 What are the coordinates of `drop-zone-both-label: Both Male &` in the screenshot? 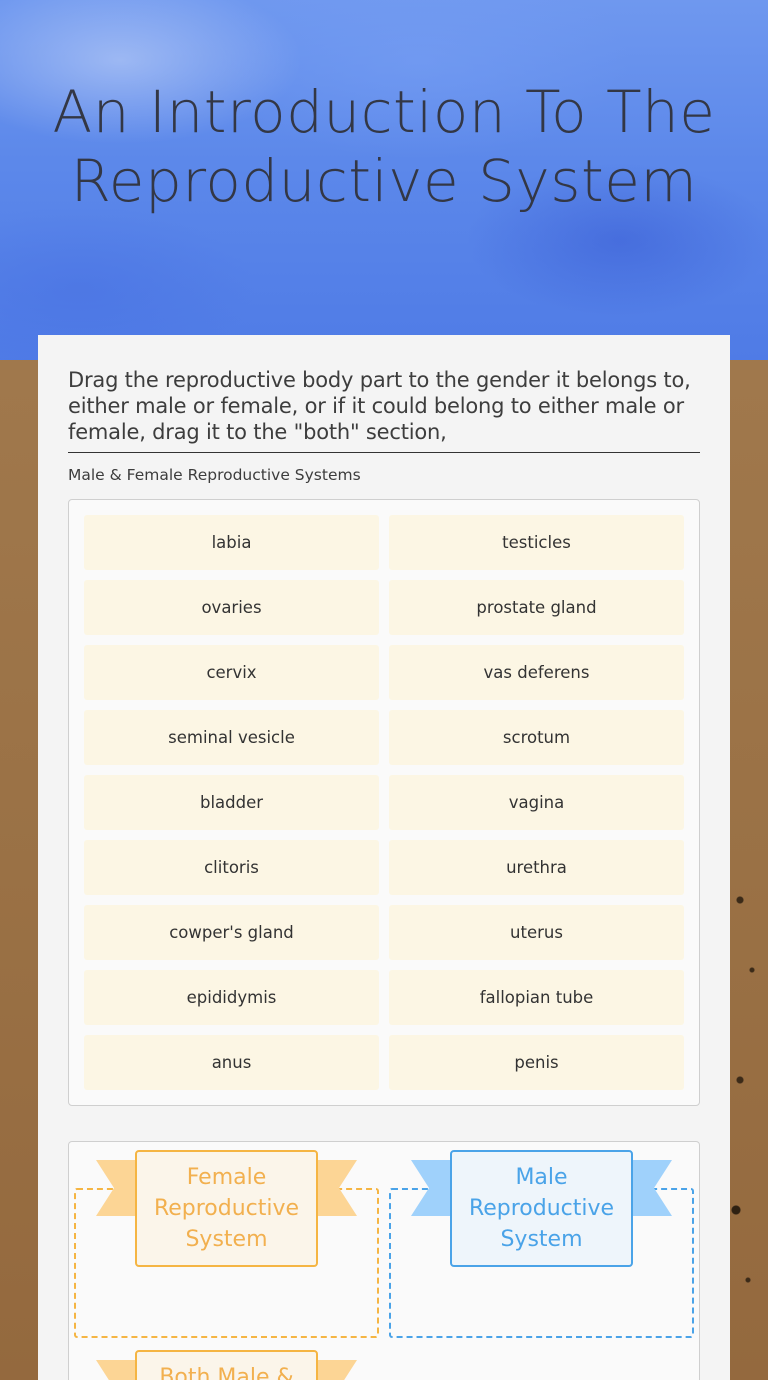 It's located at (226, 1365).